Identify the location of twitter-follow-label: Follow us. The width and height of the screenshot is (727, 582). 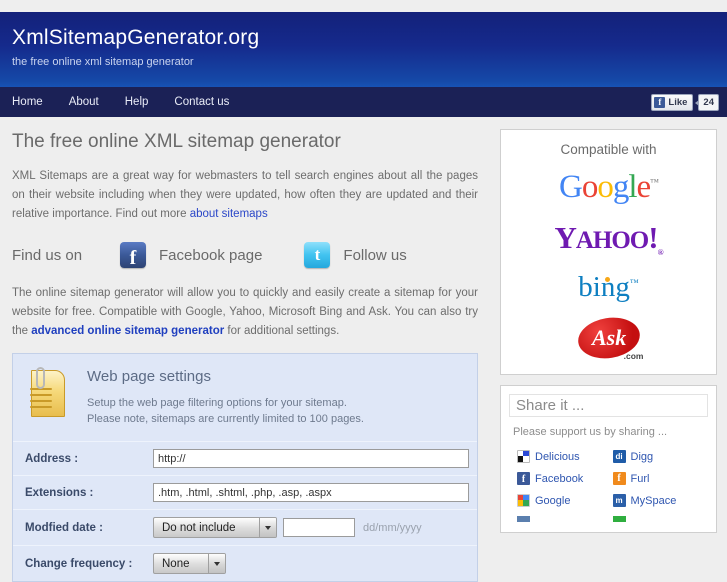
(375, 255).